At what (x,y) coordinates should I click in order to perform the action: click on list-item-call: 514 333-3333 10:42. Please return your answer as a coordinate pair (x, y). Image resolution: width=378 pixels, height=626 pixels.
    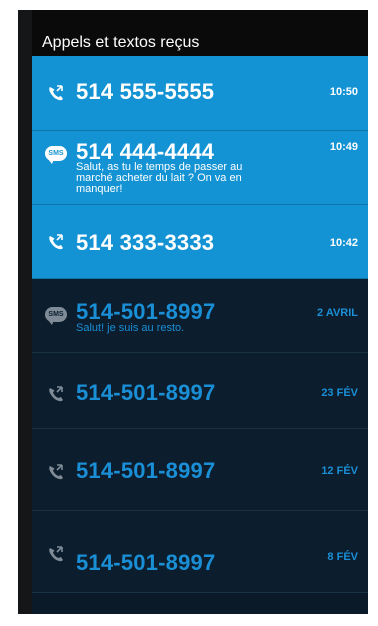
    Looking at the image, I should click on (200, 242).